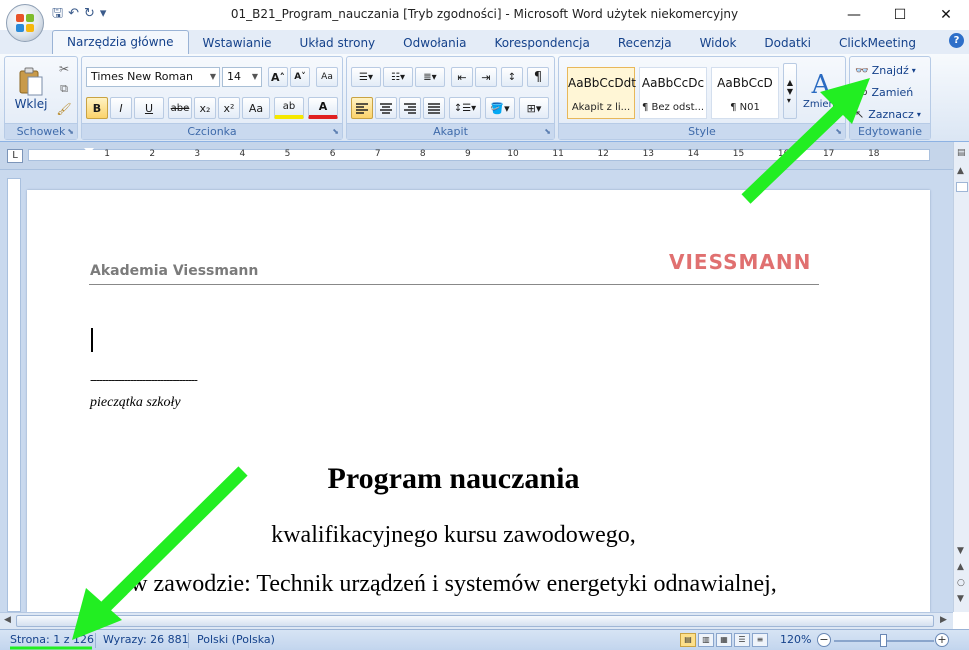 The image size is (969, 650). Describe the element at coordinates (541, 43) in the screenshot. I see `tab-mailings: Korespondencja` at that location.